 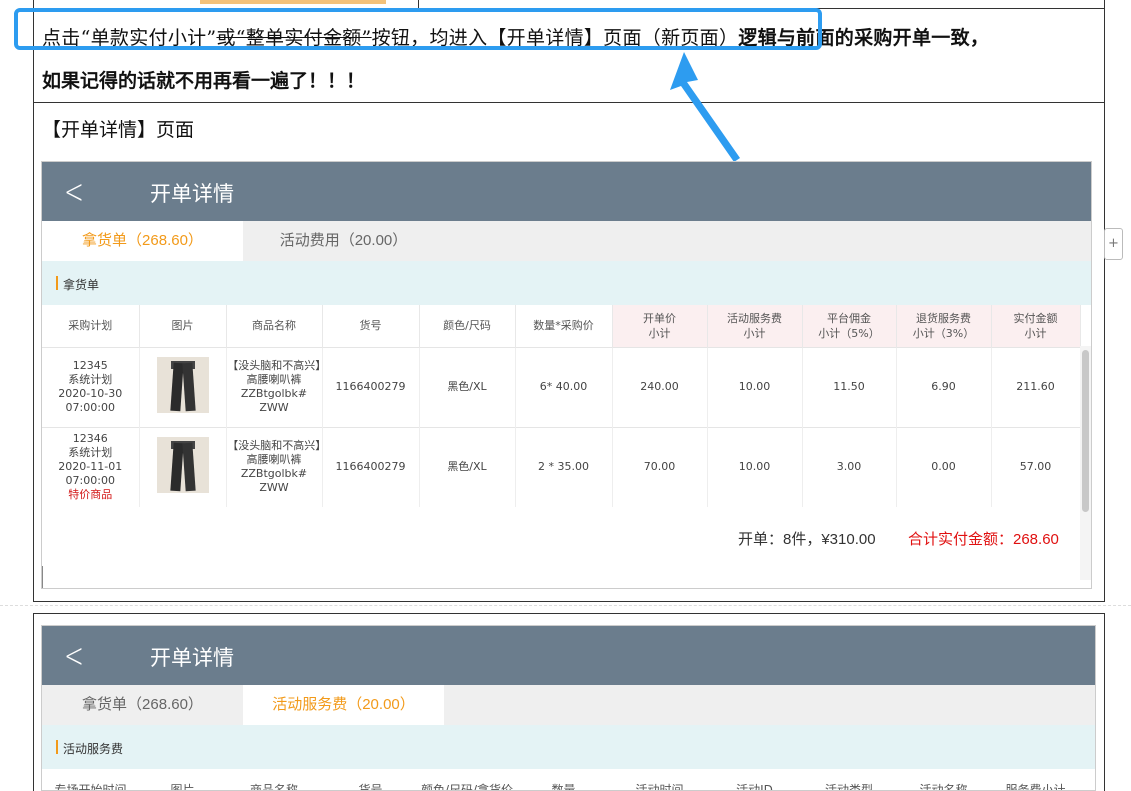 I want to click on column-header: 颜色/尺码/拿货价, so click(x=467, y=787).